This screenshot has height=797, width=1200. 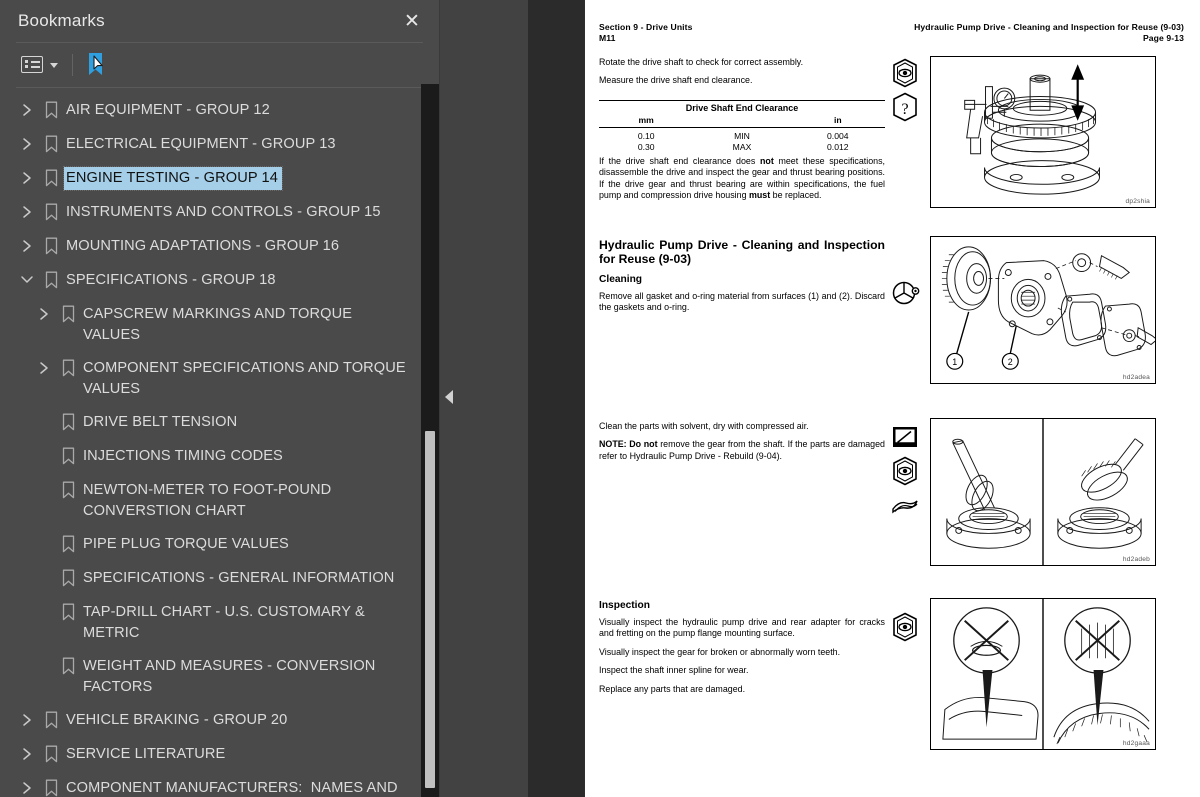 I want to click on table-unit-headers: mm in, so click(x=742, y=120).